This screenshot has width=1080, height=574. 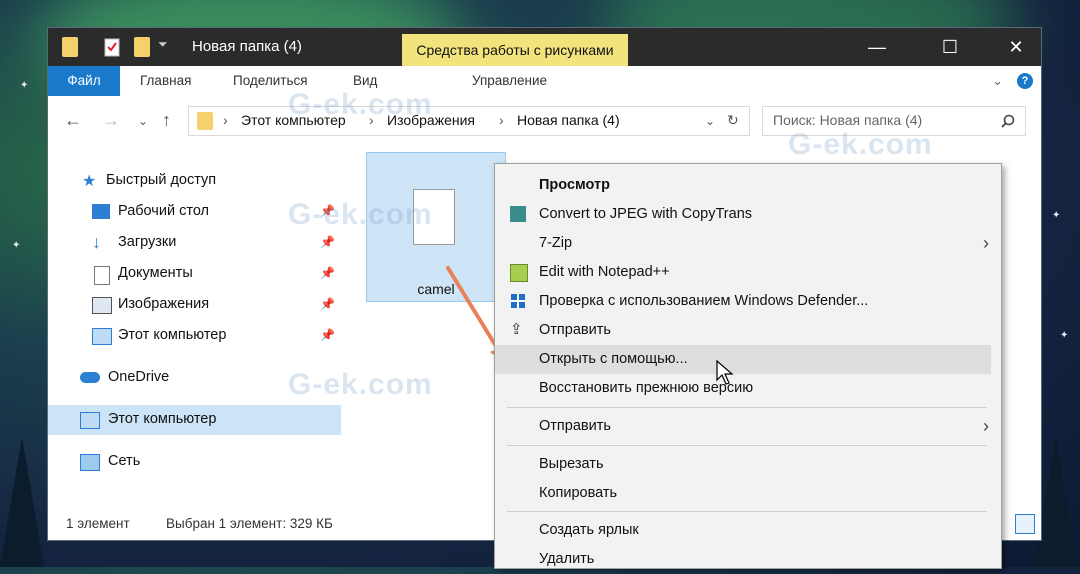 I want to click on sidebar-item-this-pc: Этот компьютер, so click(x=194, y=420).